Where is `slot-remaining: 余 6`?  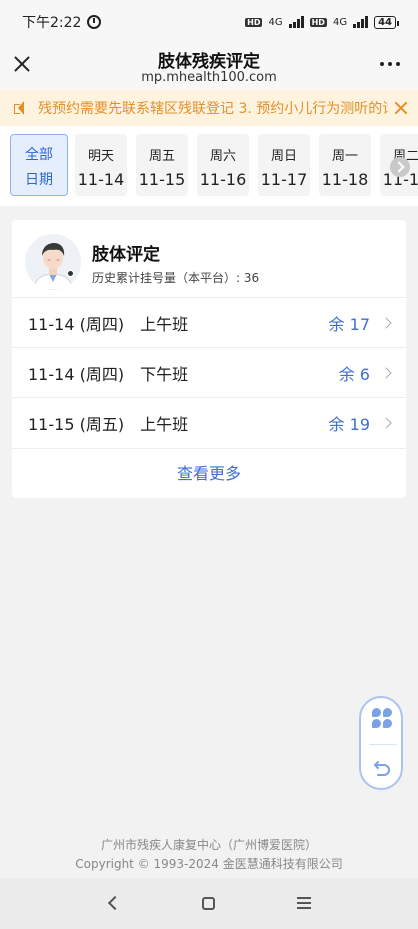
slot-remaining: 余 6 is located at coordinates (354, 374).